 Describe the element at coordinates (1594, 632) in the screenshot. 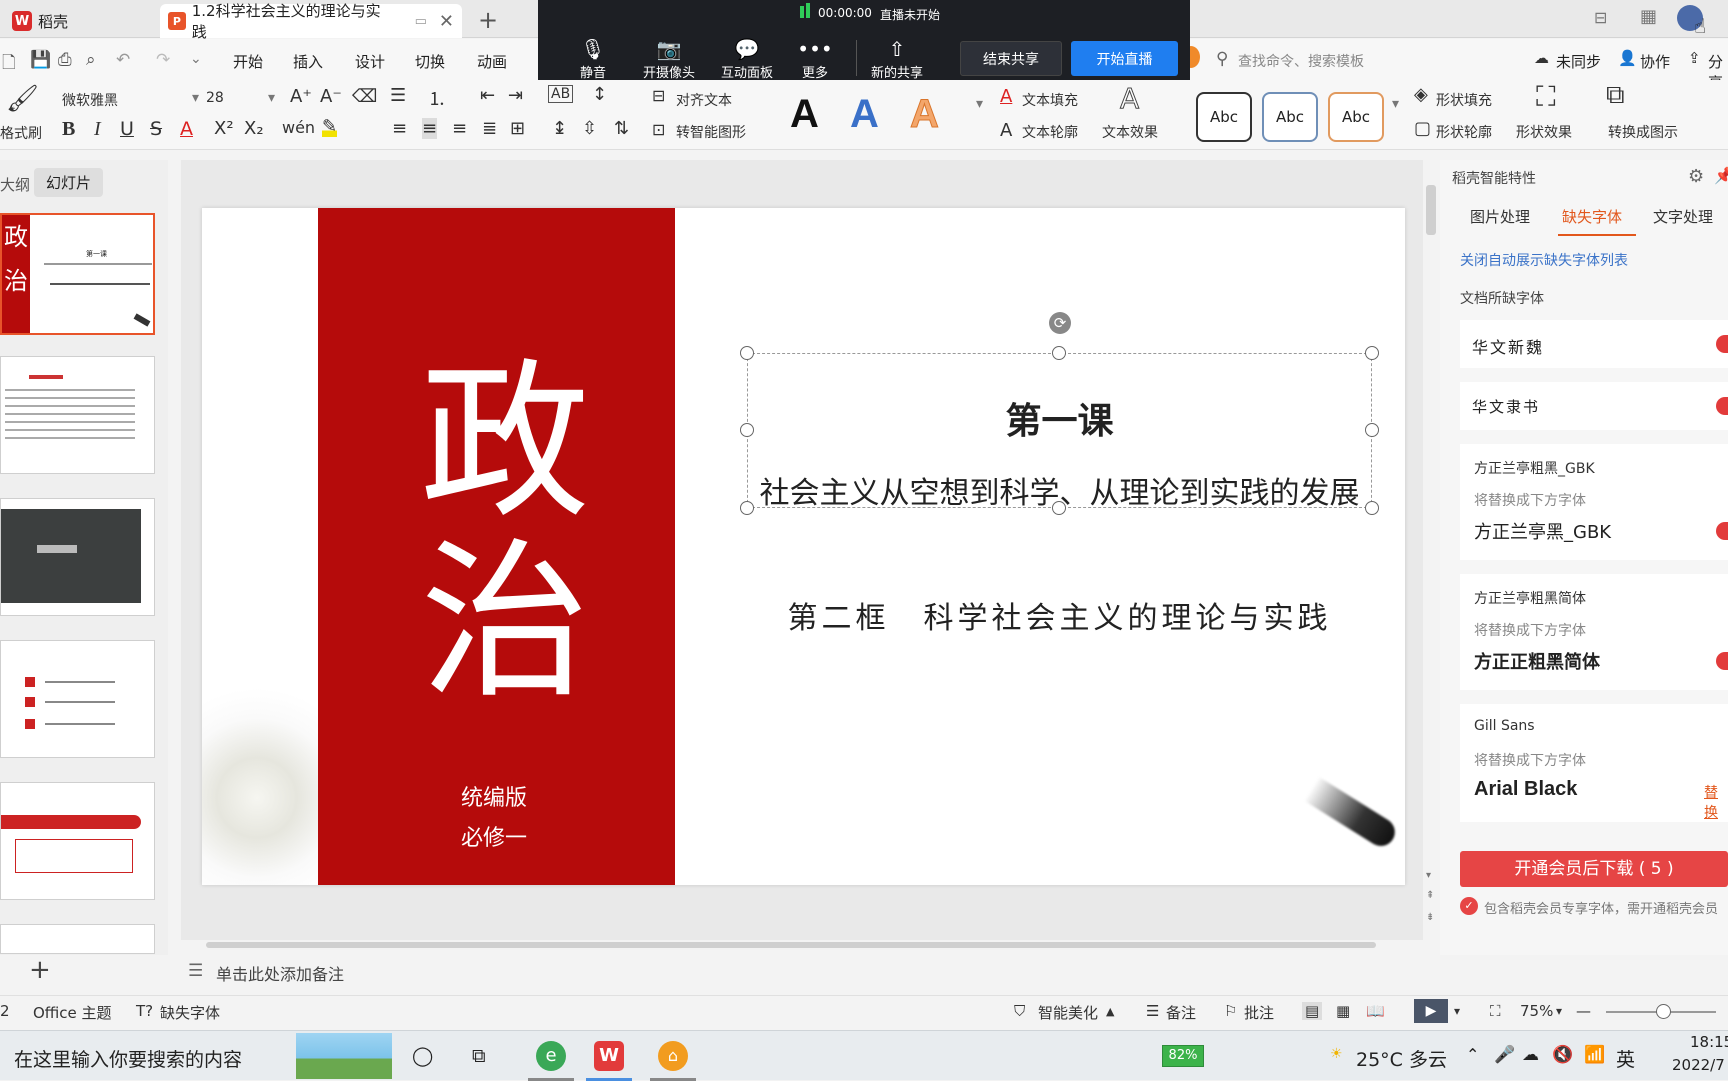

I see `missing-font-card: 方正兰亭粗黑简体 将替换成下方字体 方正正粗黑简体` at that location.